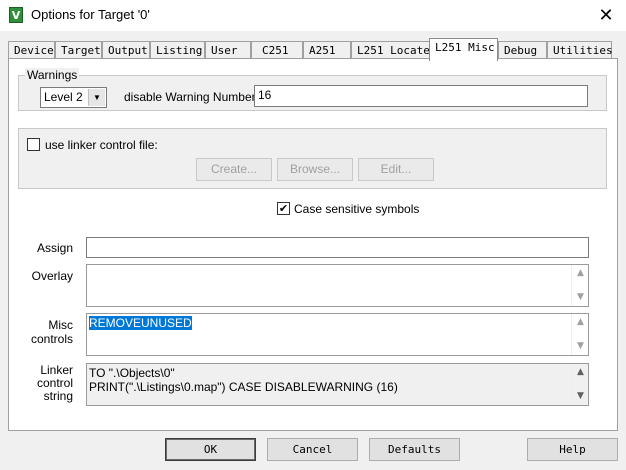  Describe the element at coordinates (283, 208) in the screenshot. I see `case-sensitive-checkbox: ✔` at that location.